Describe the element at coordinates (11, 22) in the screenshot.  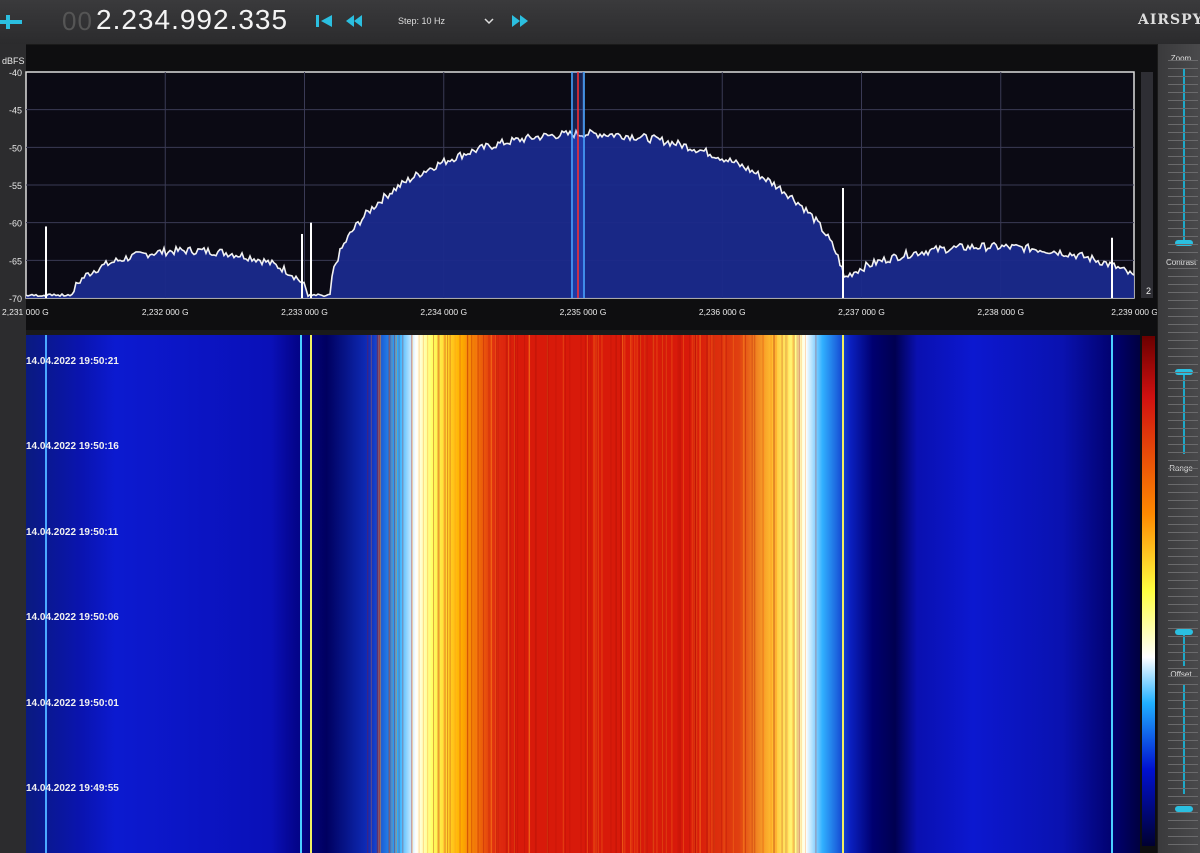
I see `power-toggle-icon` at that location.